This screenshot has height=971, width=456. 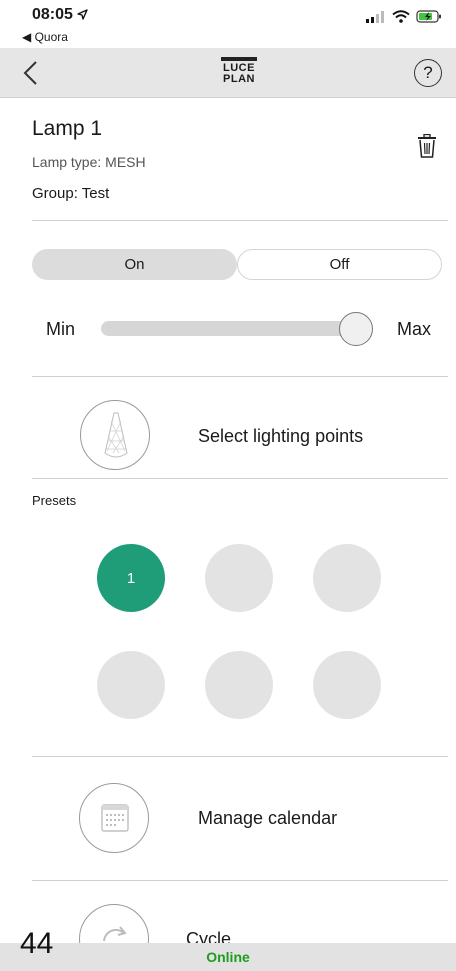 I want to click on preset-2-button, so click(x=239, y=578).